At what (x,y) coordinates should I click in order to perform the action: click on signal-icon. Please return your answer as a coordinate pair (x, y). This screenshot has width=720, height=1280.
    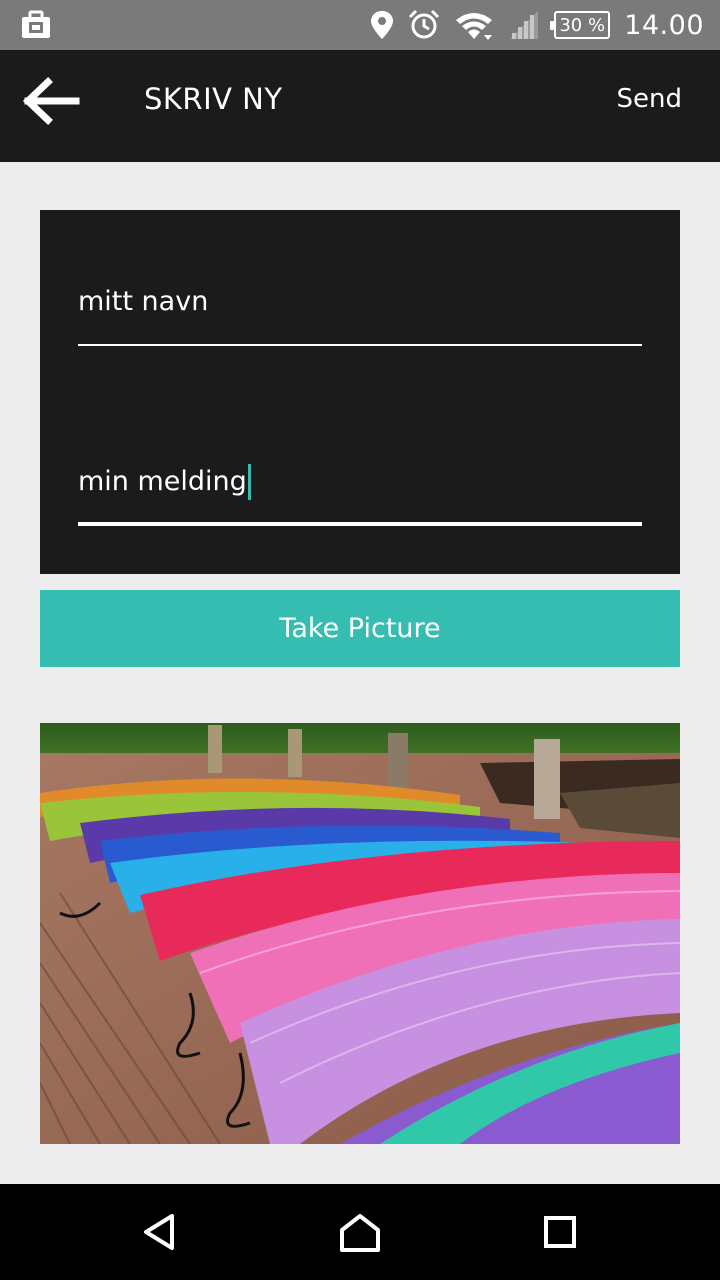
    Looking at the image, I should click on (524, 25).